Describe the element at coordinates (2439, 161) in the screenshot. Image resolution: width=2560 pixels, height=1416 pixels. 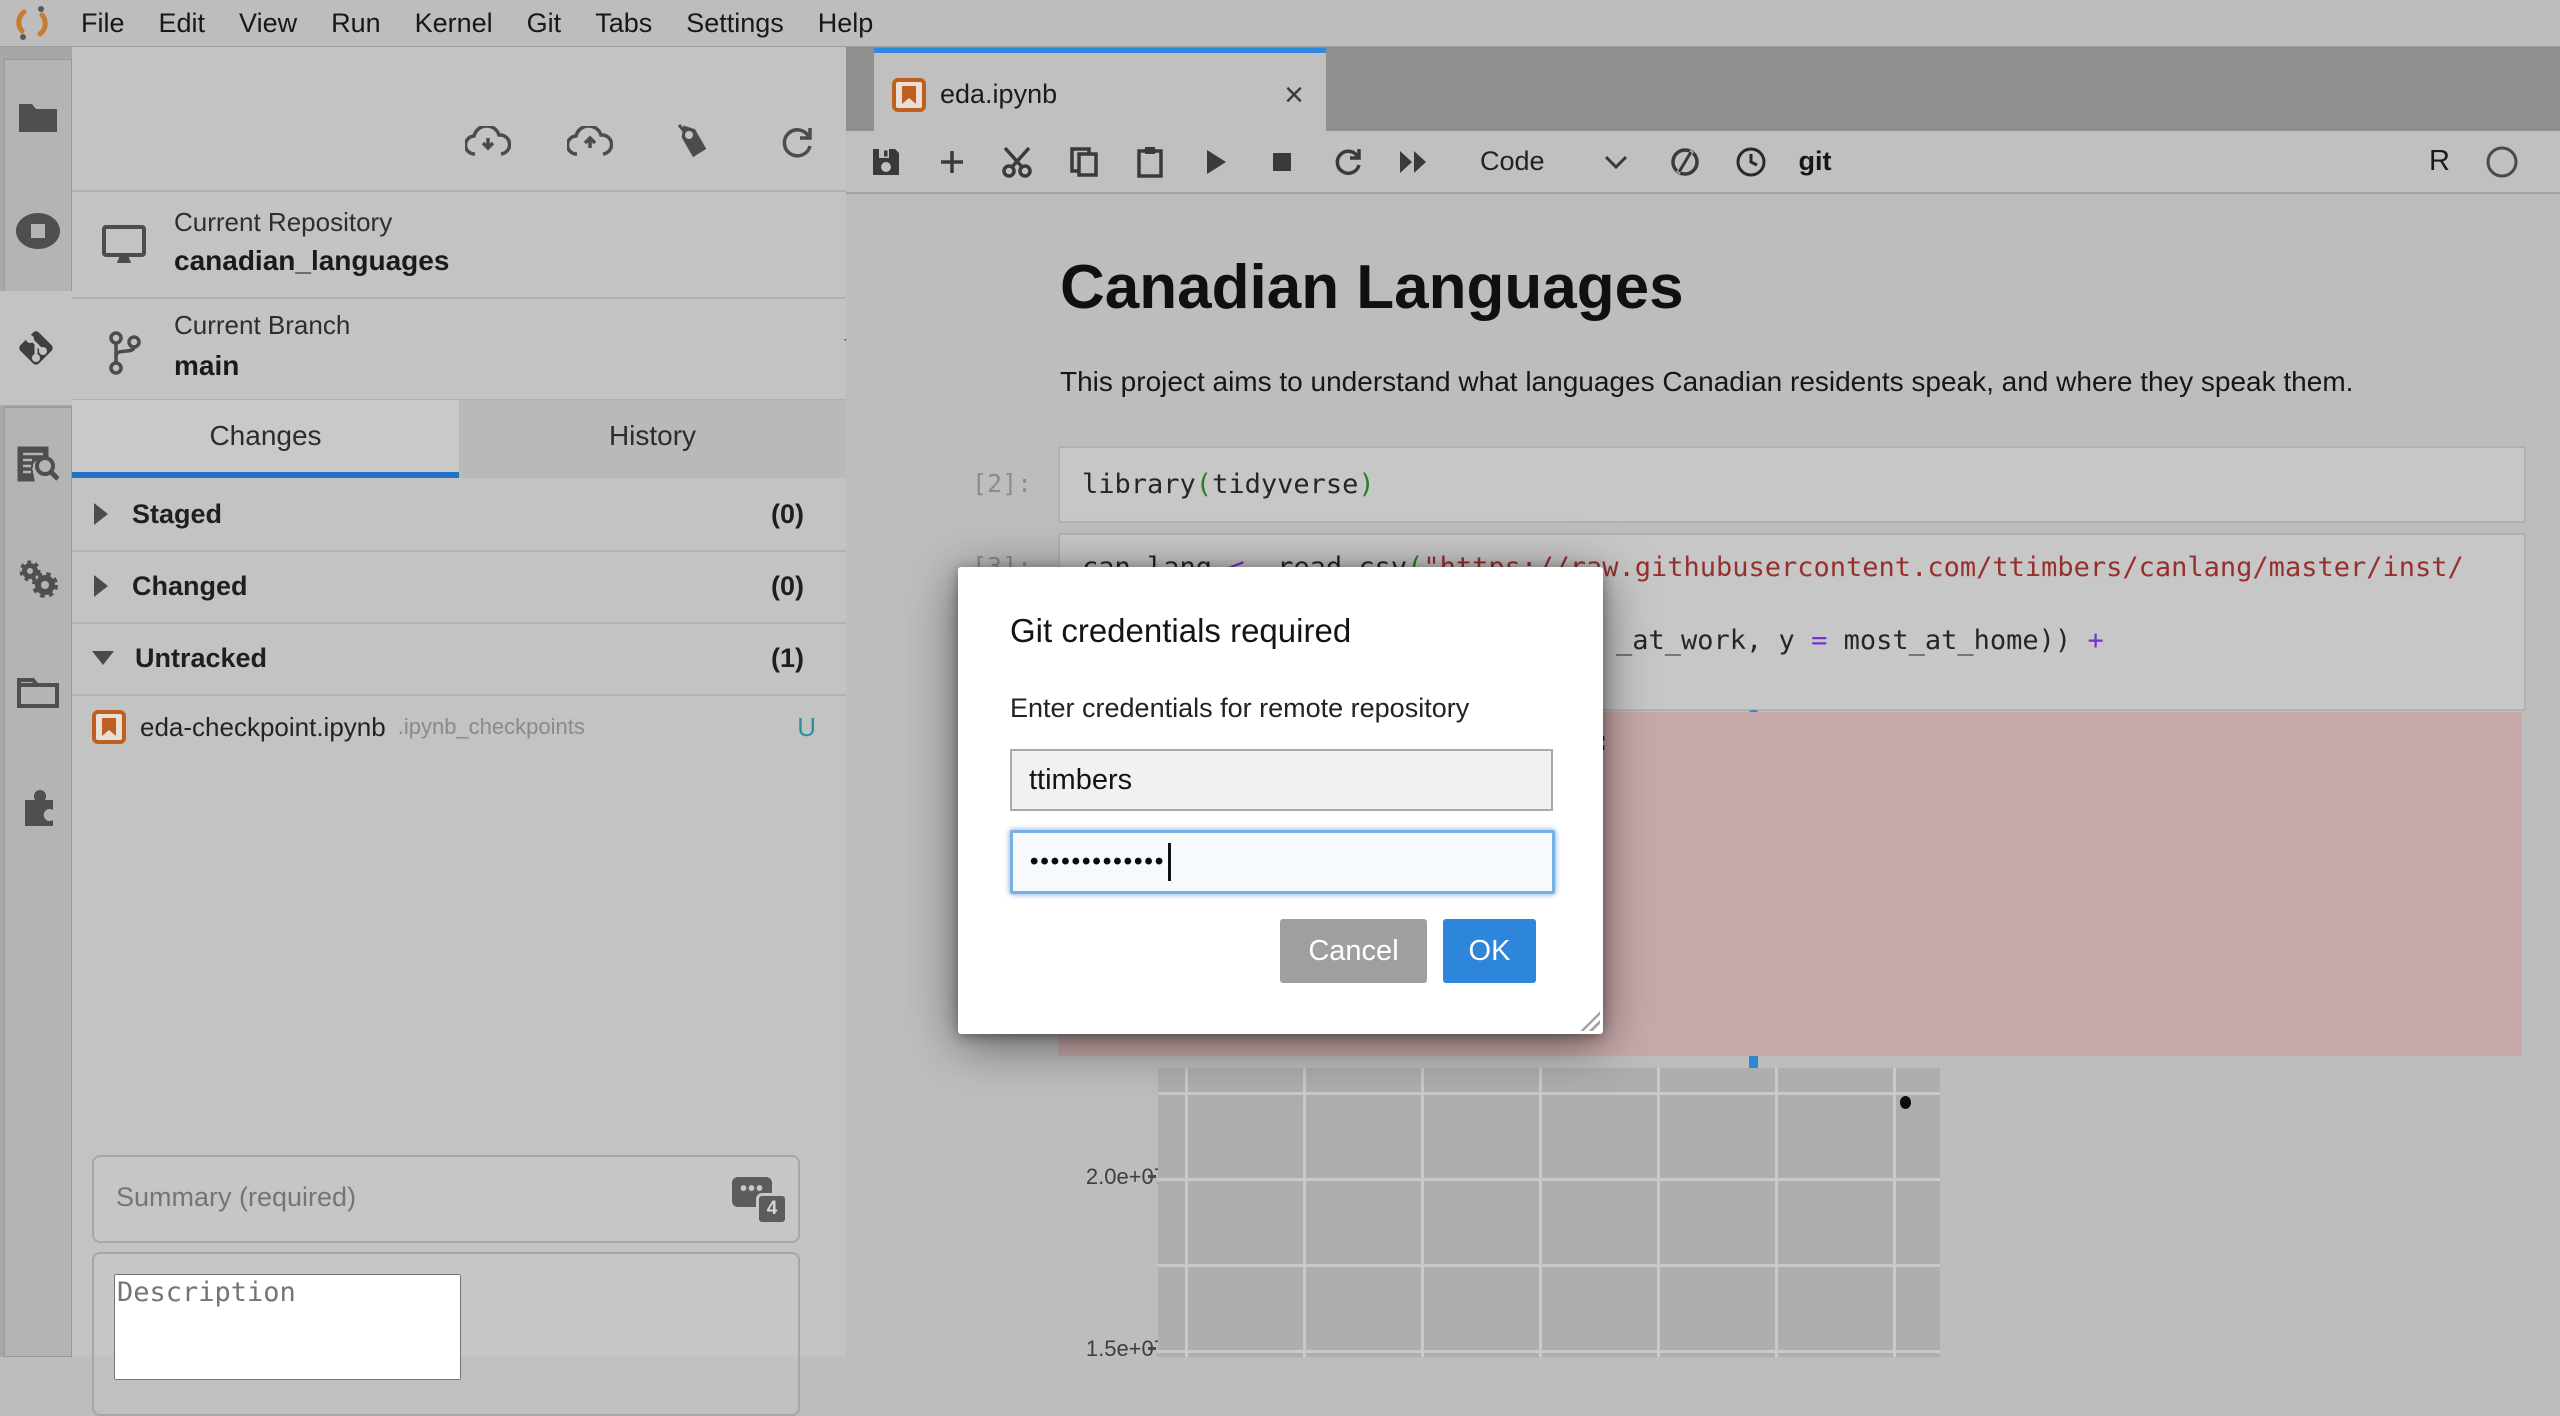
I see `kernel-name-label: R` at that location.